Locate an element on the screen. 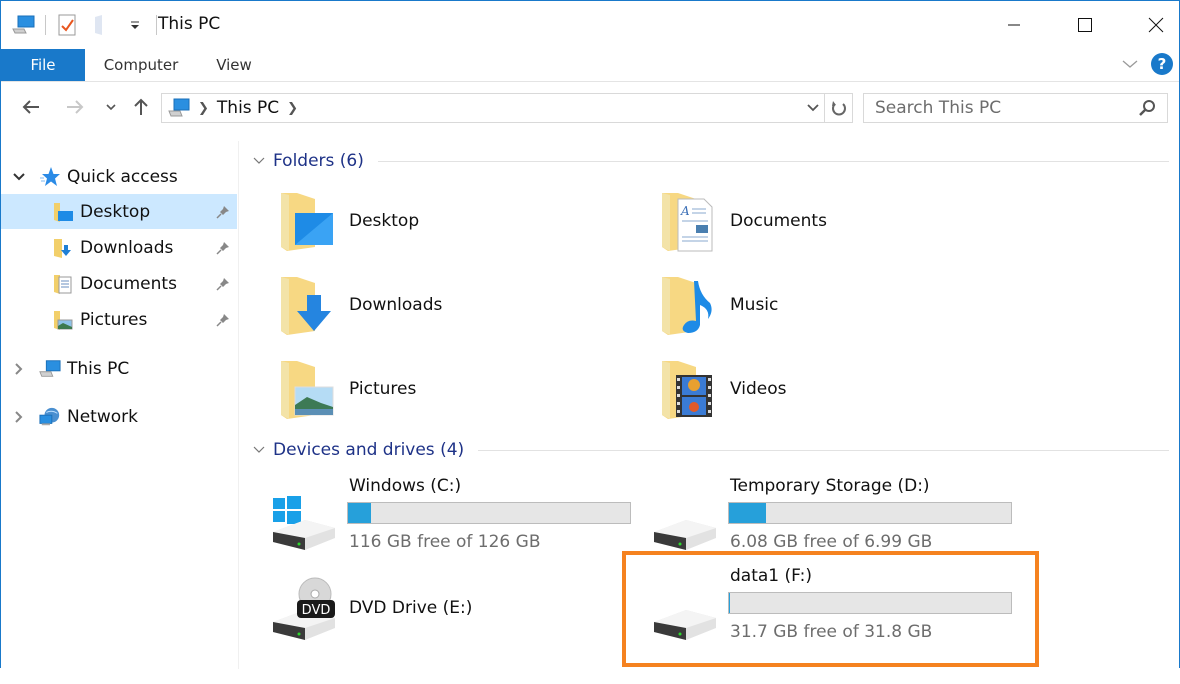  folder-name: Documents is located at coordinates (778, 221).